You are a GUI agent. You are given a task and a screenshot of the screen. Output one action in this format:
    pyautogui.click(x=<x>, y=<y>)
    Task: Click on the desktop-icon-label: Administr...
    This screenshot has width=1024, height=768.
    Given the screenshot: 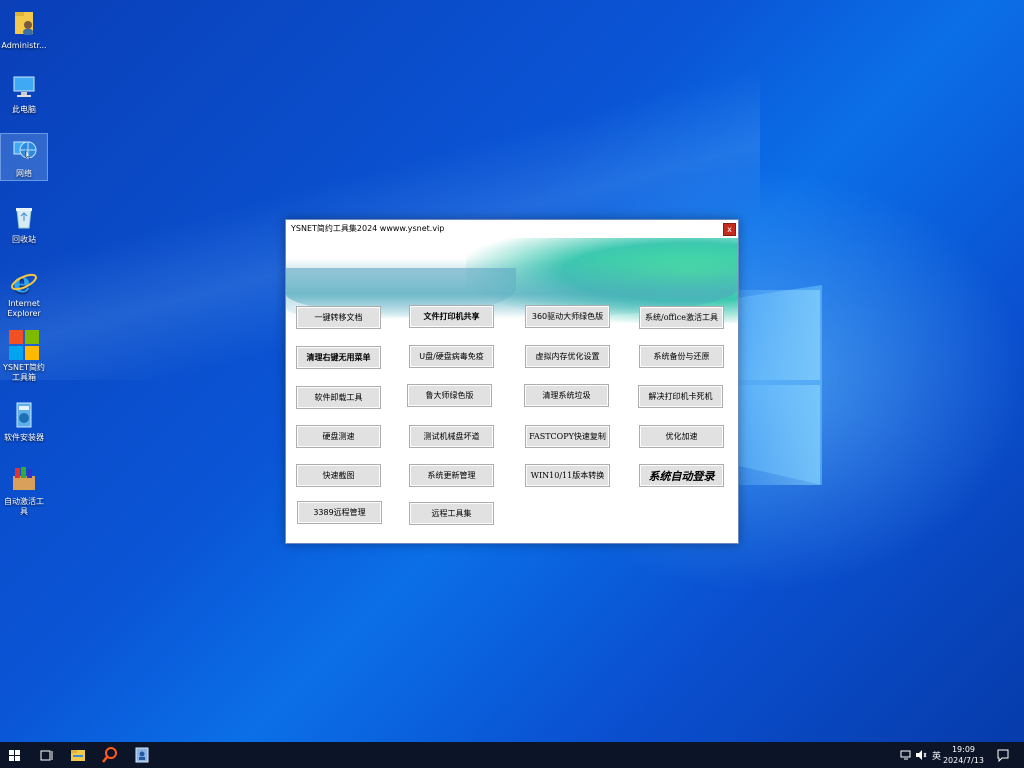 What is the action you would take?
    pyautogui.click(x=24, y=45)
    